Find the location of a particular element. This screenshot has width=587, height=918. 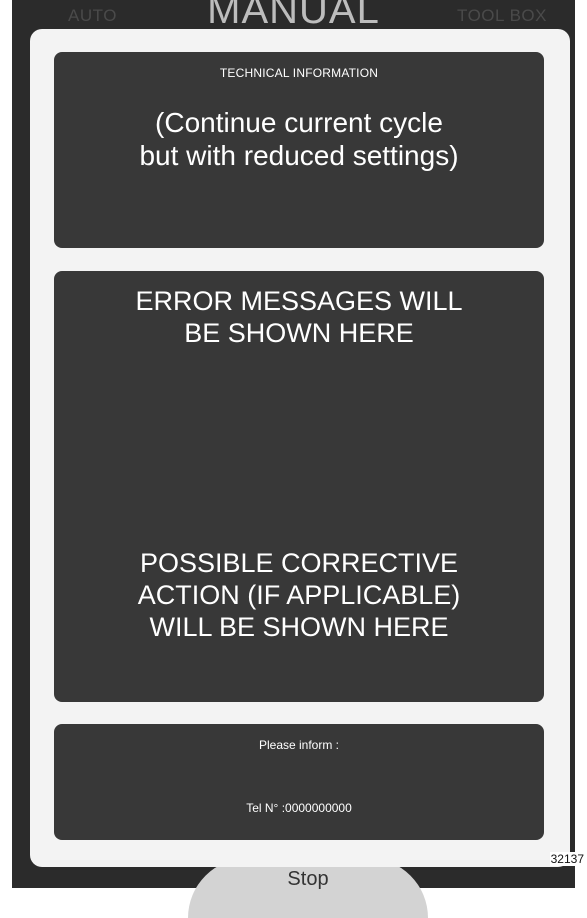

corrective-action-line-1: POSSIBLE CORRECTIVE is located at coordinates (299, 563).